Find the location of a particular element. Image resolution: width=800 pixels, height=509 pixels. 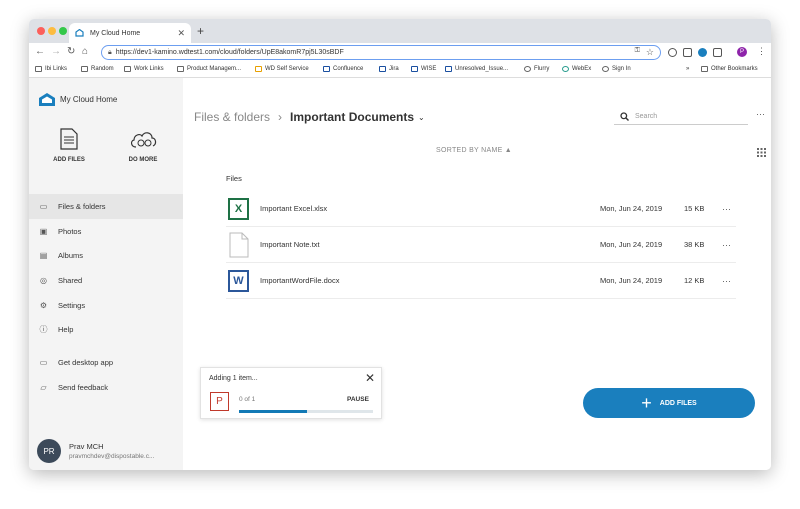

bookmark-item: Flurry is located at coordinates (536, 69).